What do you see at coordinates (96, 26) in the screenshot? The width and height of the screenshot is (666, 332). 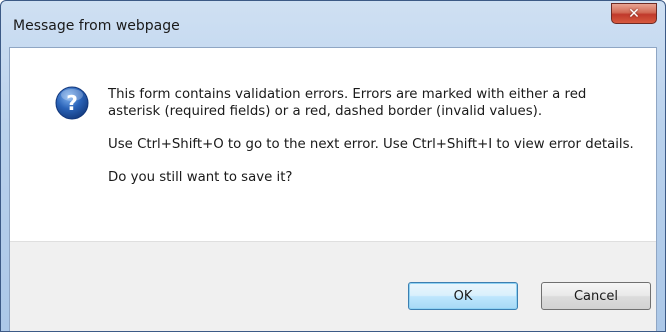 I see `window-title: Message from webpage` at bounding box center [96, 26].